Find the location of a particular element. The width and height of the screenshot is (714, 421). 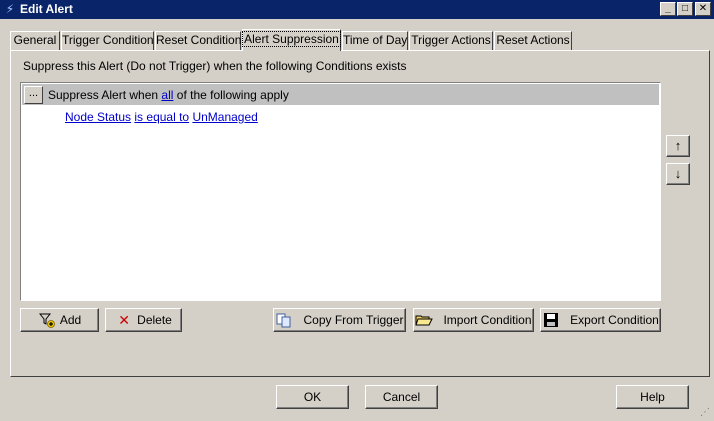

import-condition-label: Import Condition is located at coordinates (487, 320).